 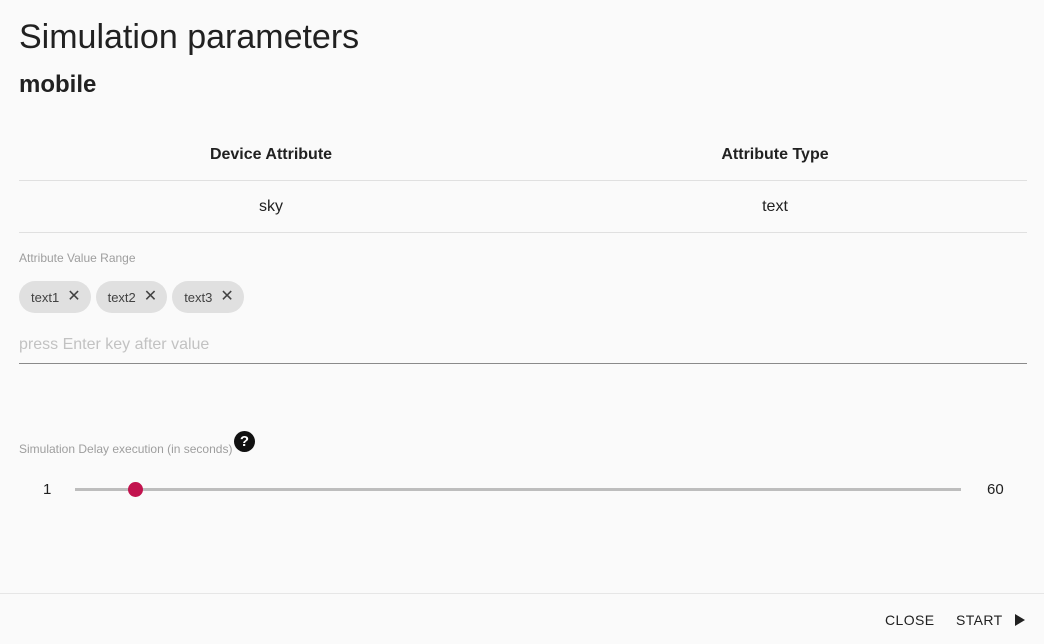 I want to click on table-header-row: Device Attribute Attribute Type, so click(x=523, y=155).